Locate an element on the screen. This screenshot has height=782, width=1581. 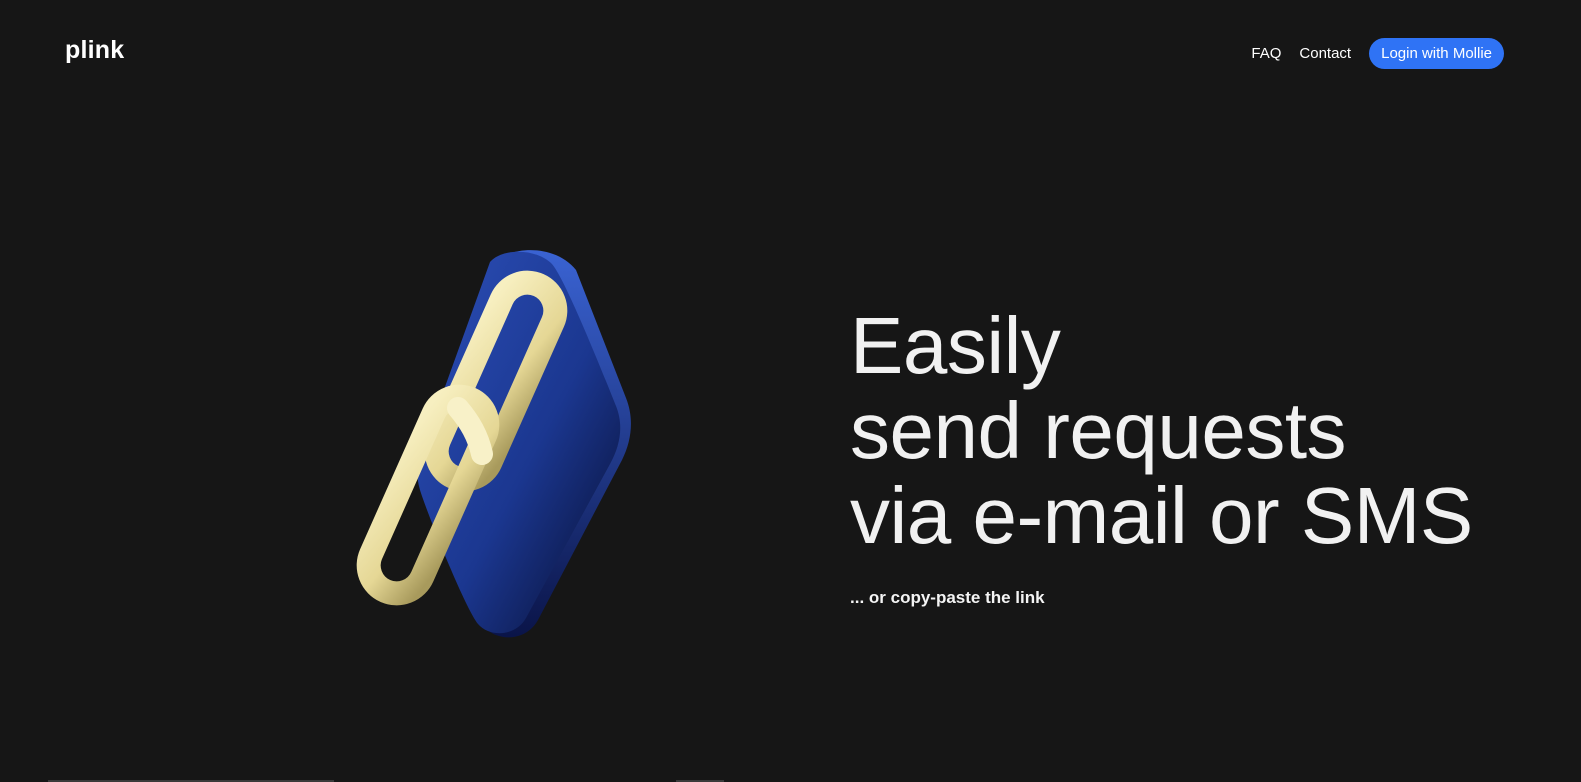
hero-headline: Easily send requests via e-mail or SMS is located at coordinates (1161, 430).